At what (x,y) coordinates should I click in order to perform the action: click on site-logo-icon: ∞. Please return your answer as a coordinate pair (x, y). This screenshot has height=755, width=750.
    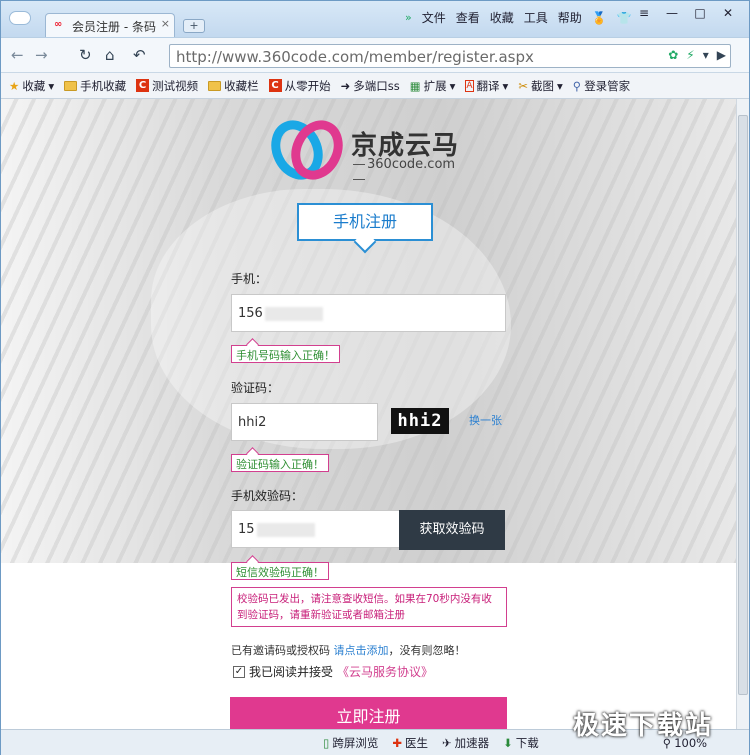
    Looking at the image, I should click on (58, 24).